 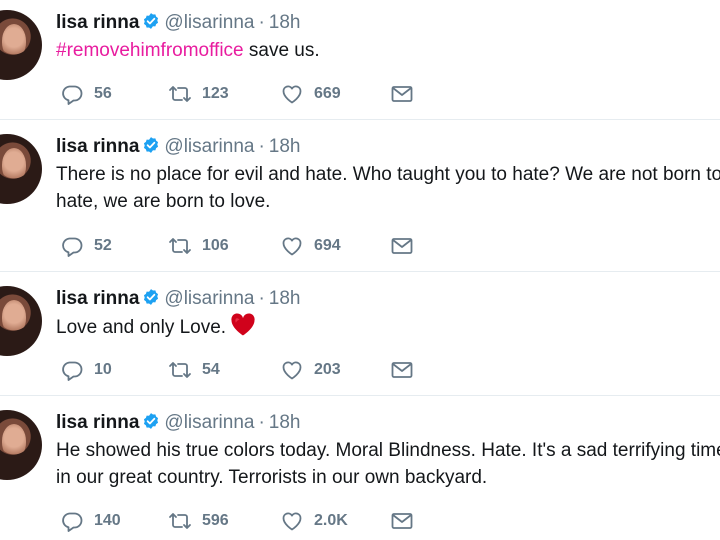 I want to click on like-count: 2.0K, so click(x=331, y=520).